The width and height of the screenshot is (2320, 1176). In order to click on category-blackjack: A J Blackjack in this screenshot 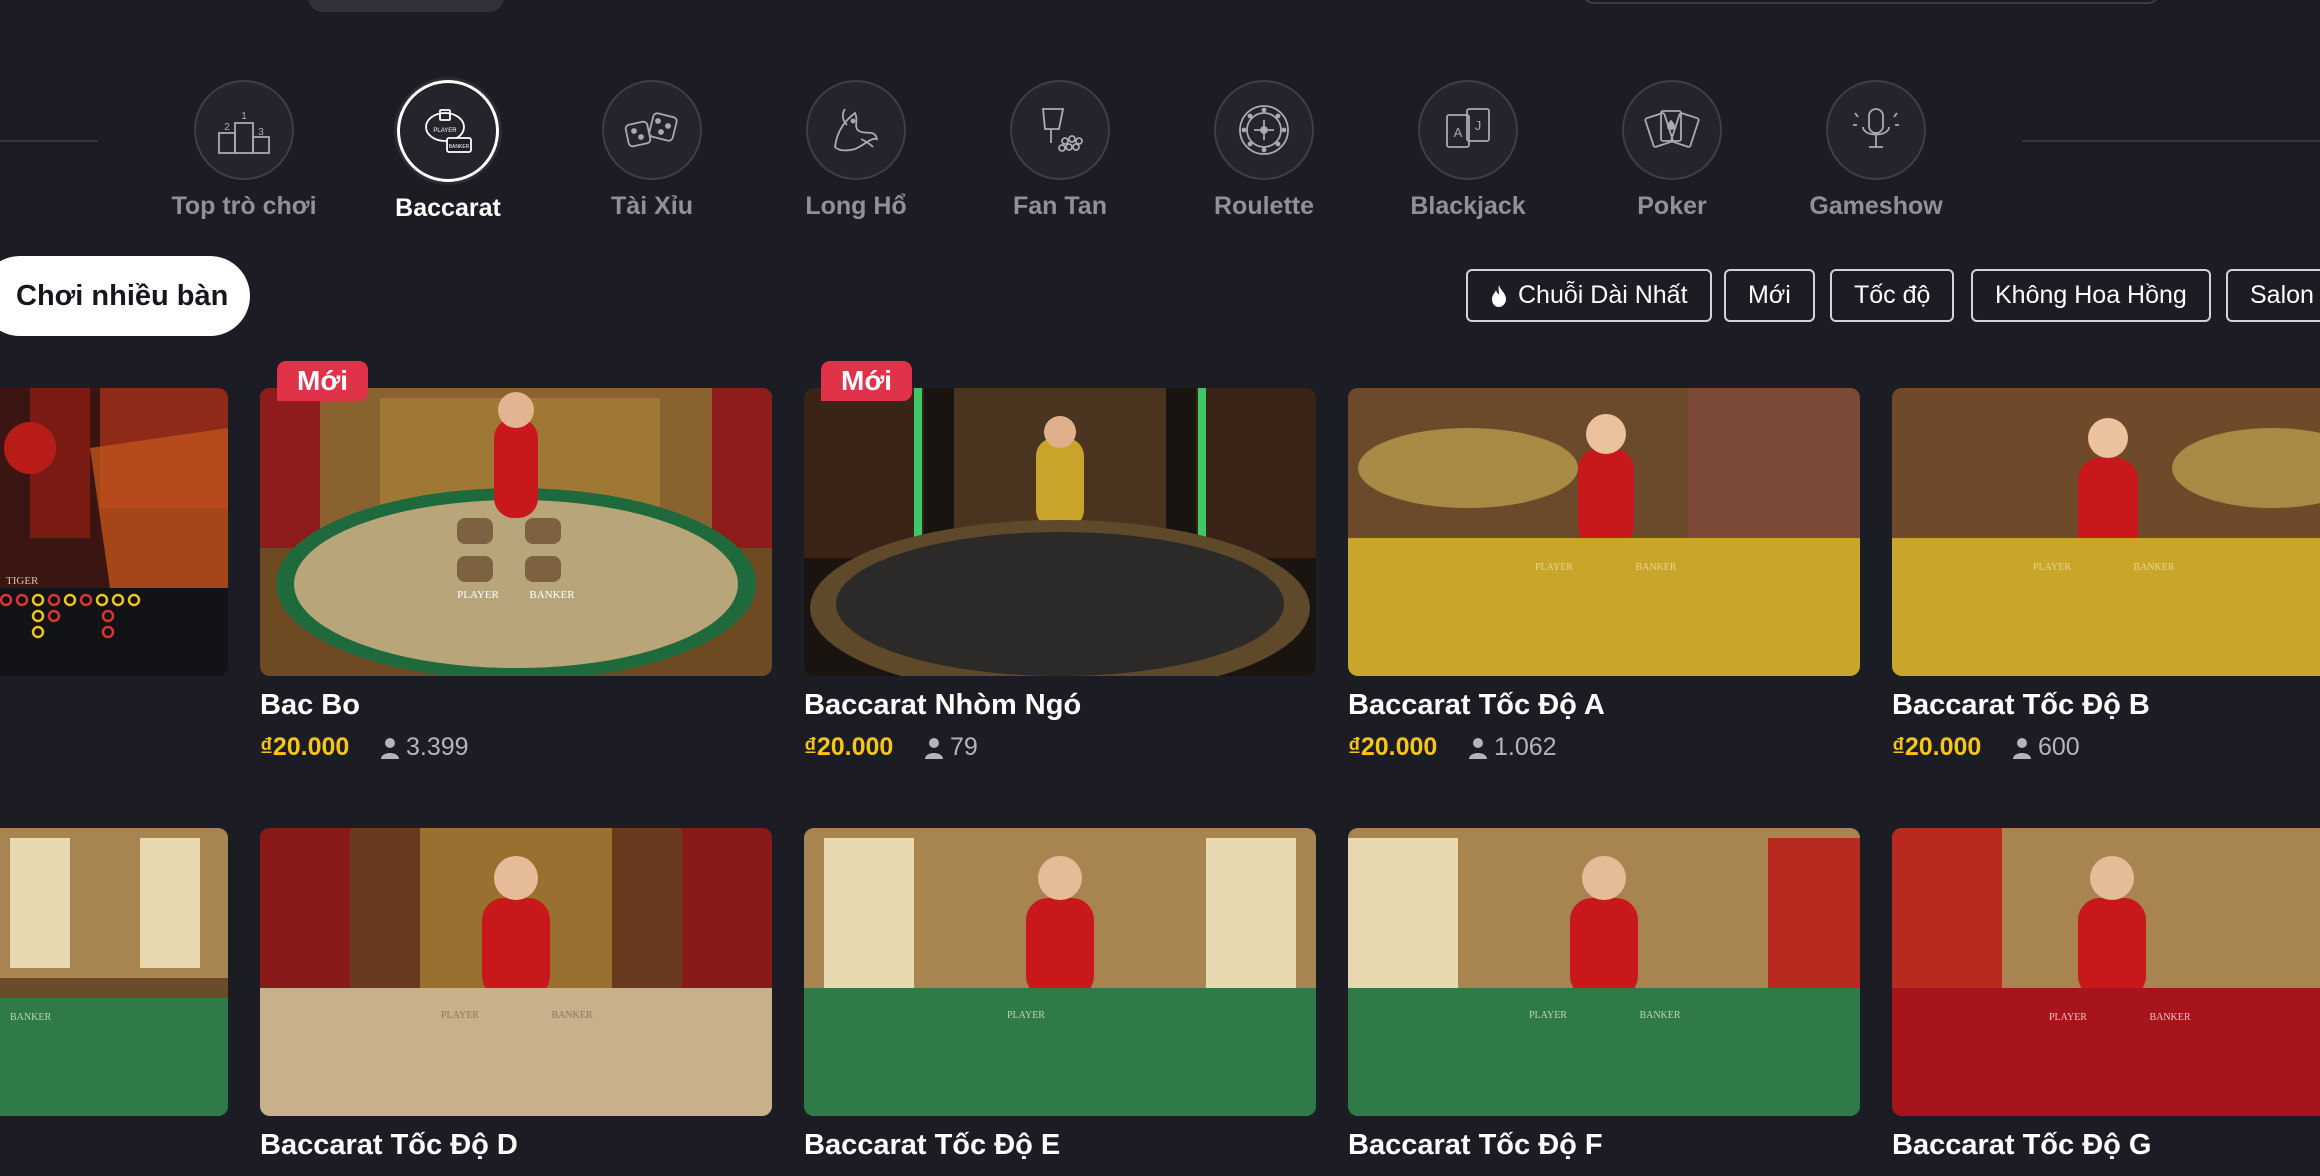, I will do `click(1468, 150)`.